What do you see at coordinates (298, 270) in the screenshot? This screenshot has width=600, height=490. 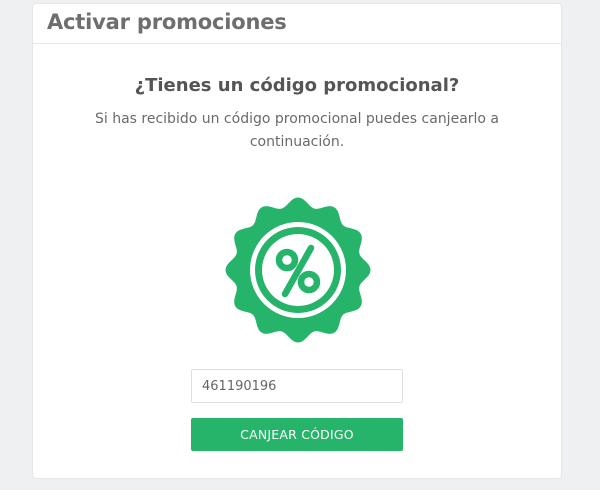 I see `percent-badge-icon` at bounding box center [298, 270].